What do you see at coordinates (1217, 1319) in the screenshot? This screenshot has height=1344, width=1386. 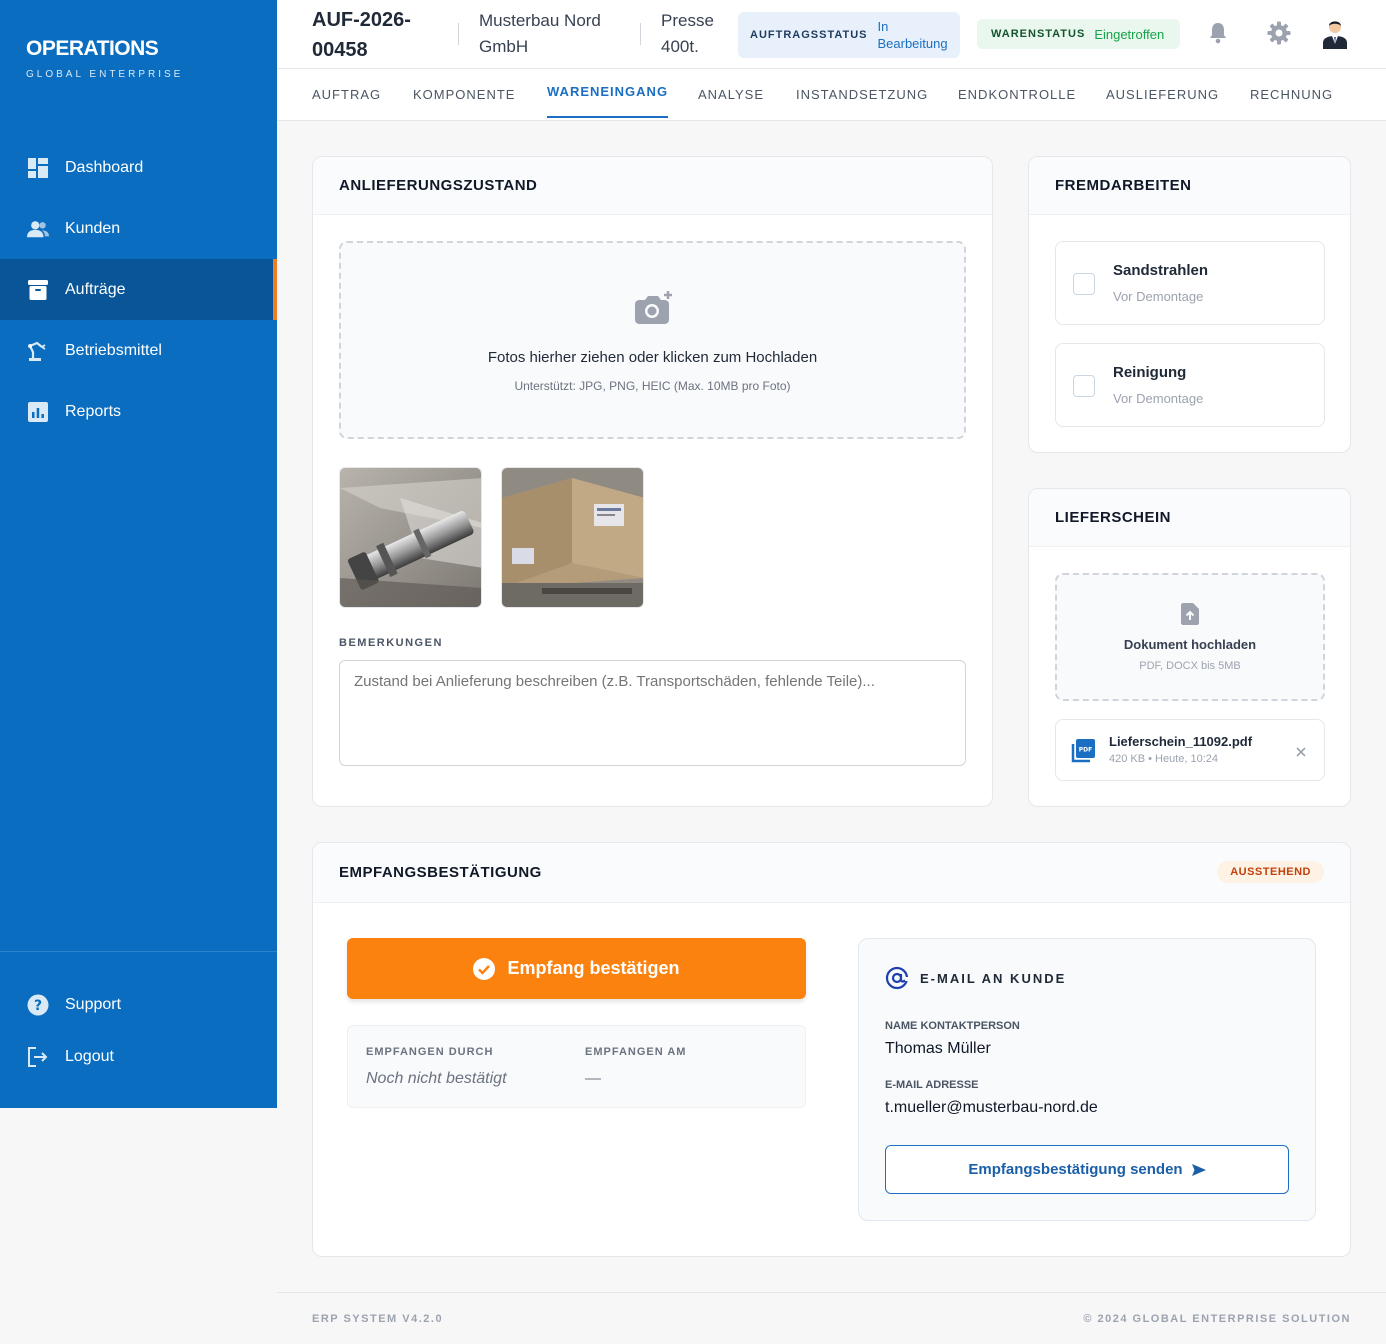 I see `footer-copyright: © 2024 GLOBAL ENTERPRISE SOLUTION` at bounding box center [1217, 1319].